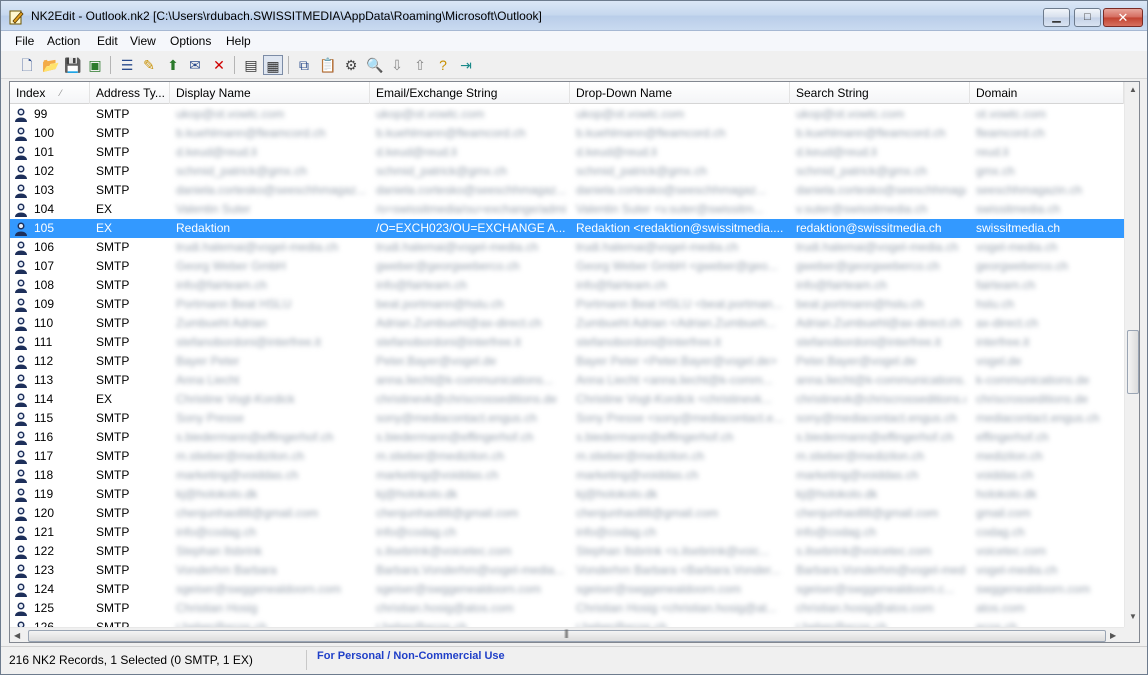  Describe the element at coordinates (1133, 89) in the screenshot. I see `scroll-up-icon: ▲` at that location.